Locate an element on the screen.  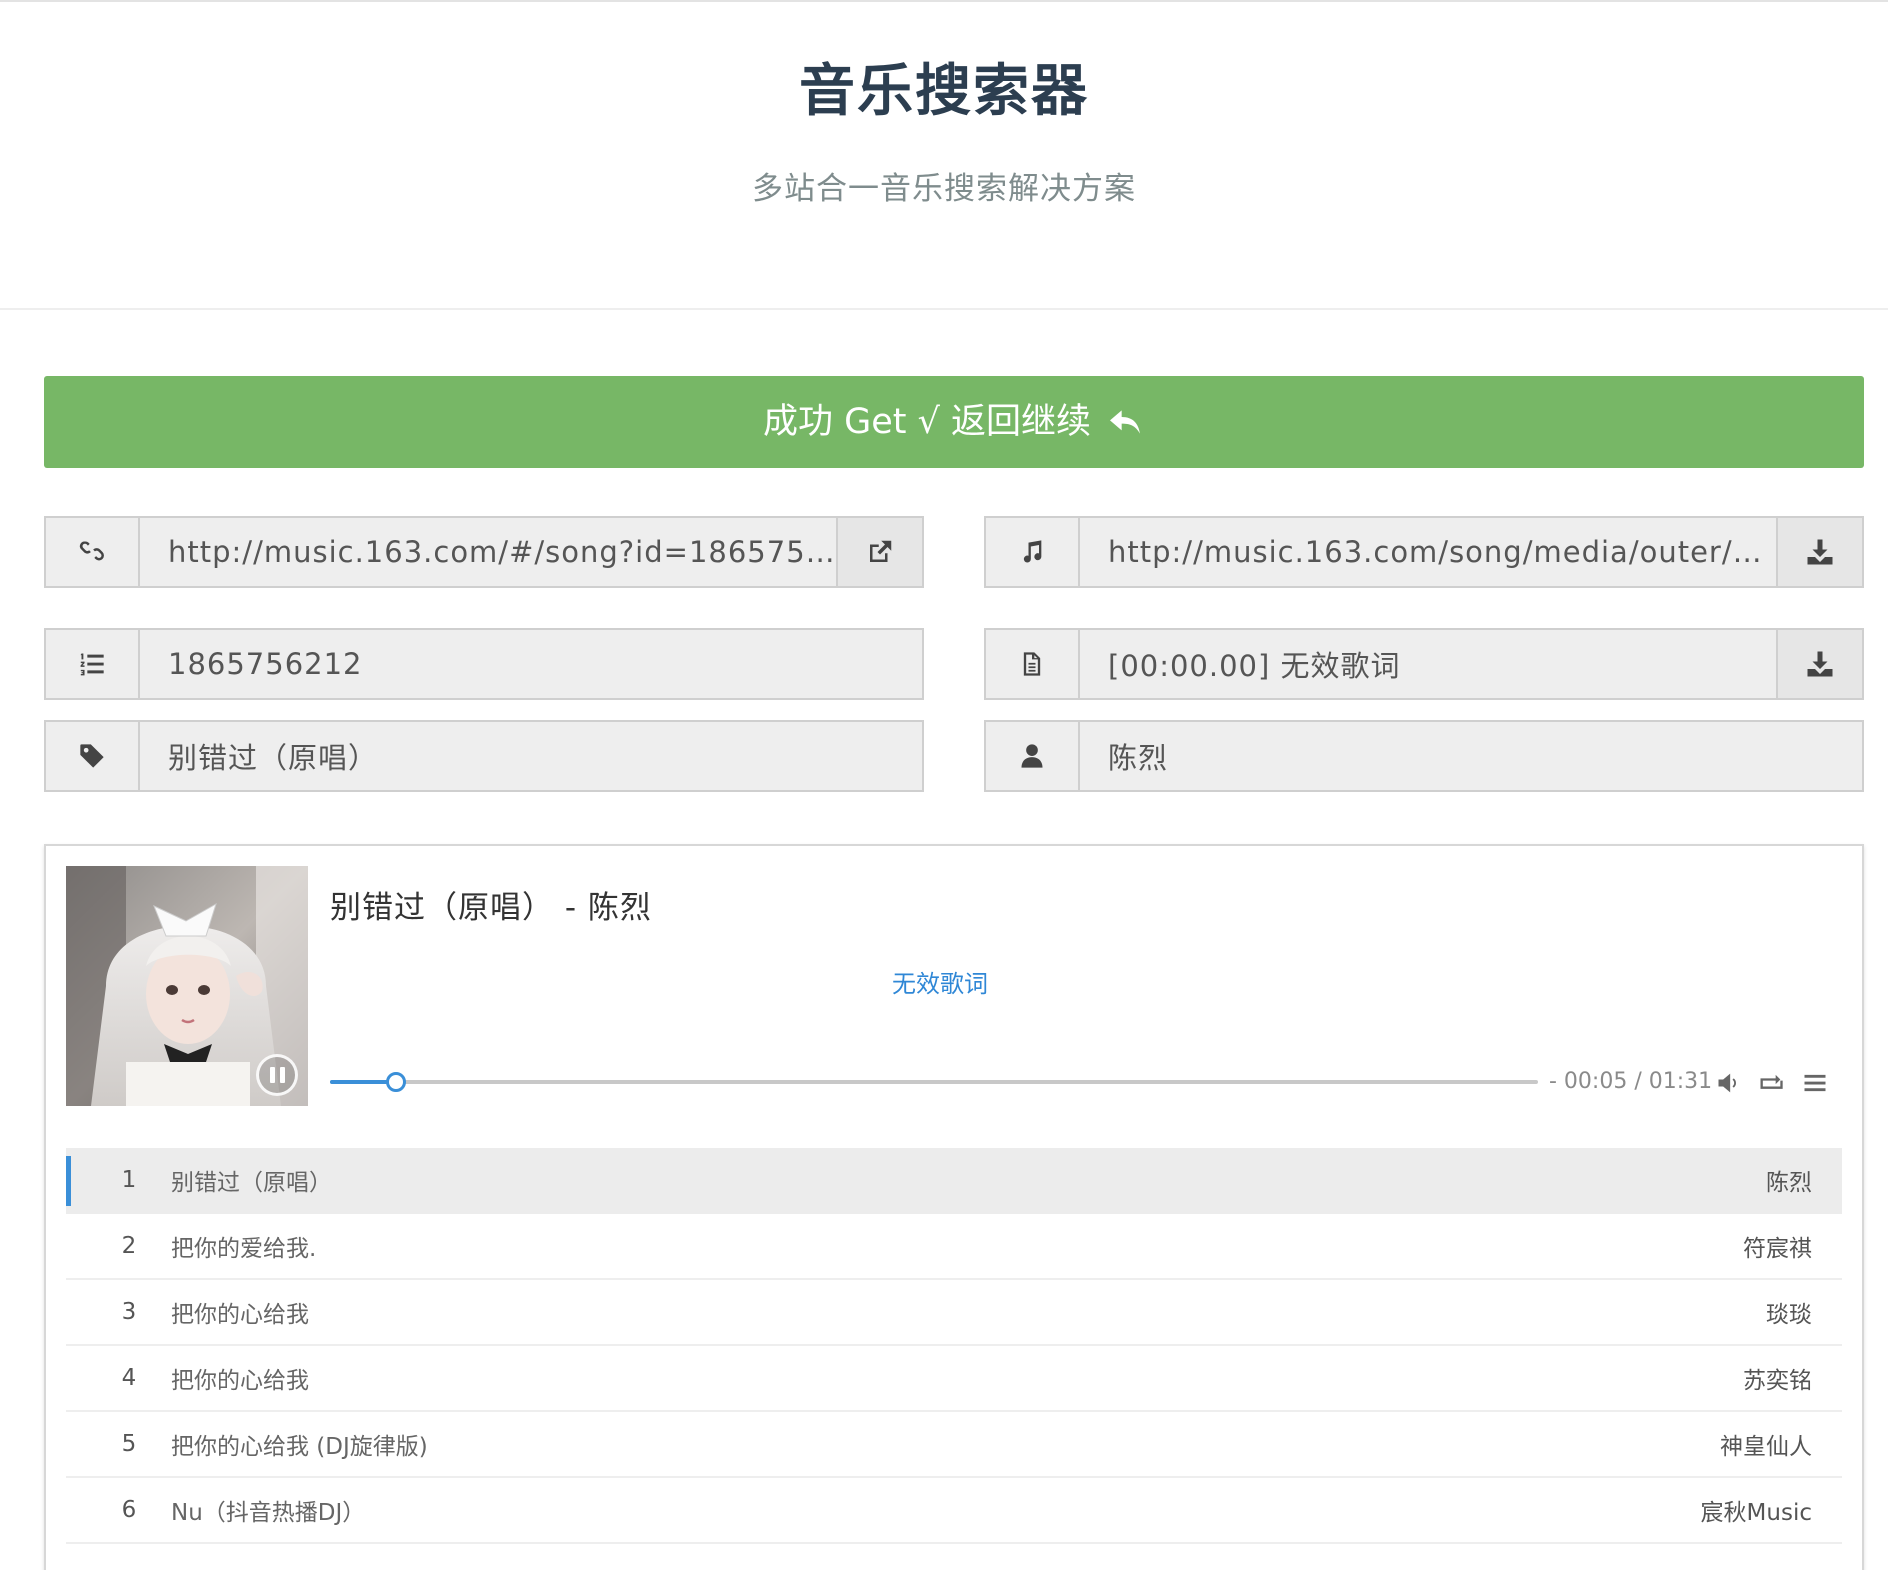
song-id-field: 1865756212 is located at coordinates (484, 664).